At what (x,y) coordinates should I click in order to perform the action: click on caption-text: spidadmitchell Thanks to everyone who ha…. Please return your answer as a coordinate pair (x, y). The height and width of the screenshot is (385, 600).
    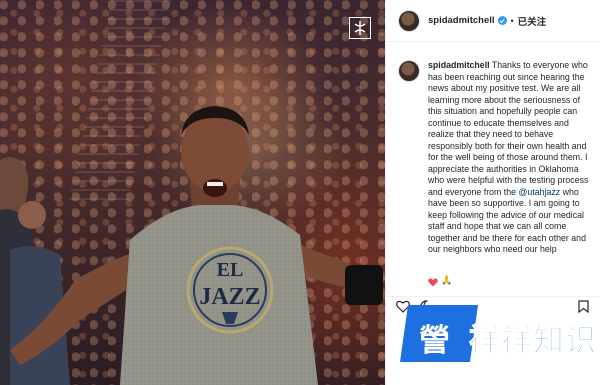
    Looking at the image, I should click on (510, 158).